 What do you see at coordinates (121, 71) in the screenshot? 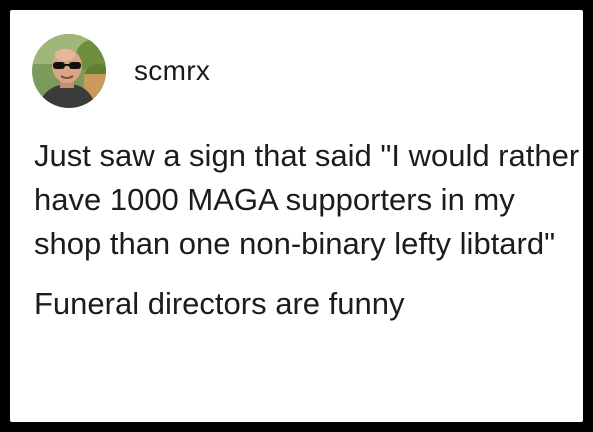
I see `post-header: scmrx` at bounding box center [121, 71].